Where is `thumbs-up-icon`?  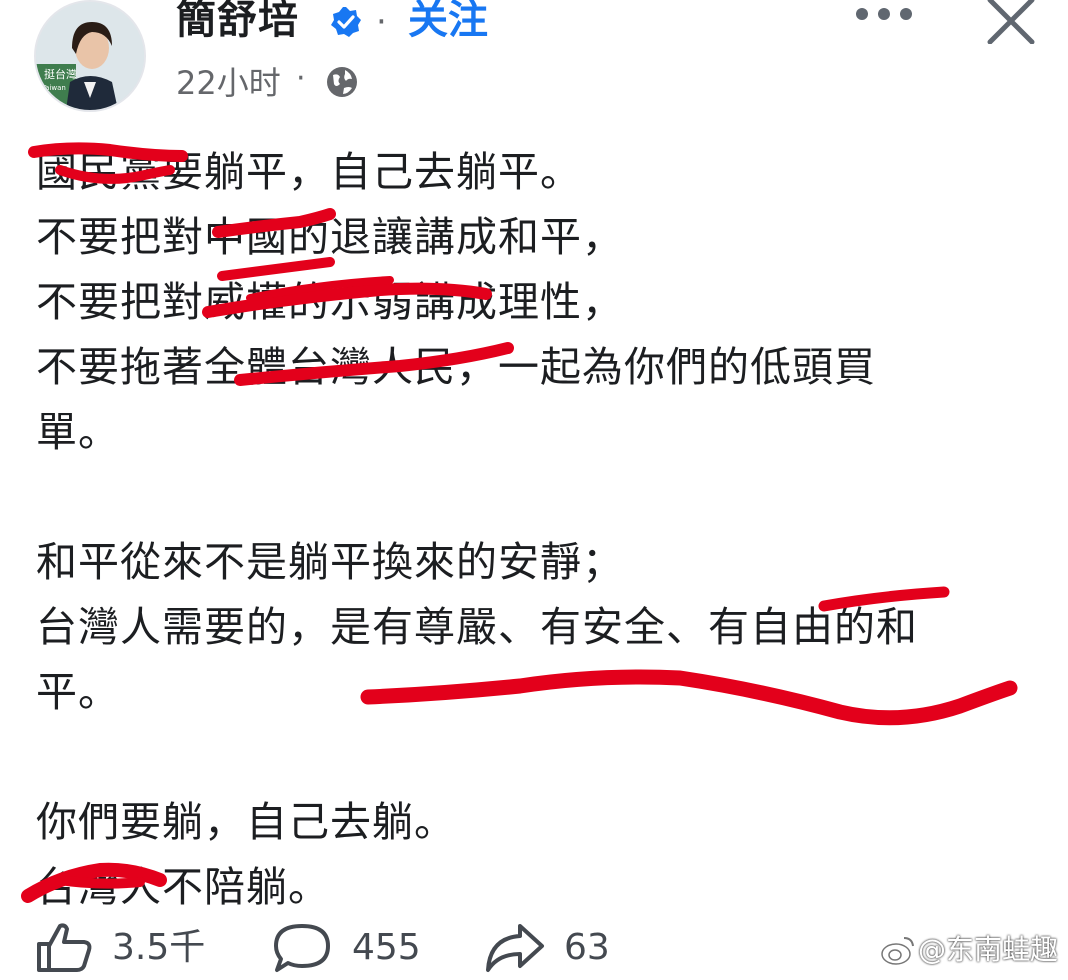
thumbs-up-icon is located at coordinates (64, 947).